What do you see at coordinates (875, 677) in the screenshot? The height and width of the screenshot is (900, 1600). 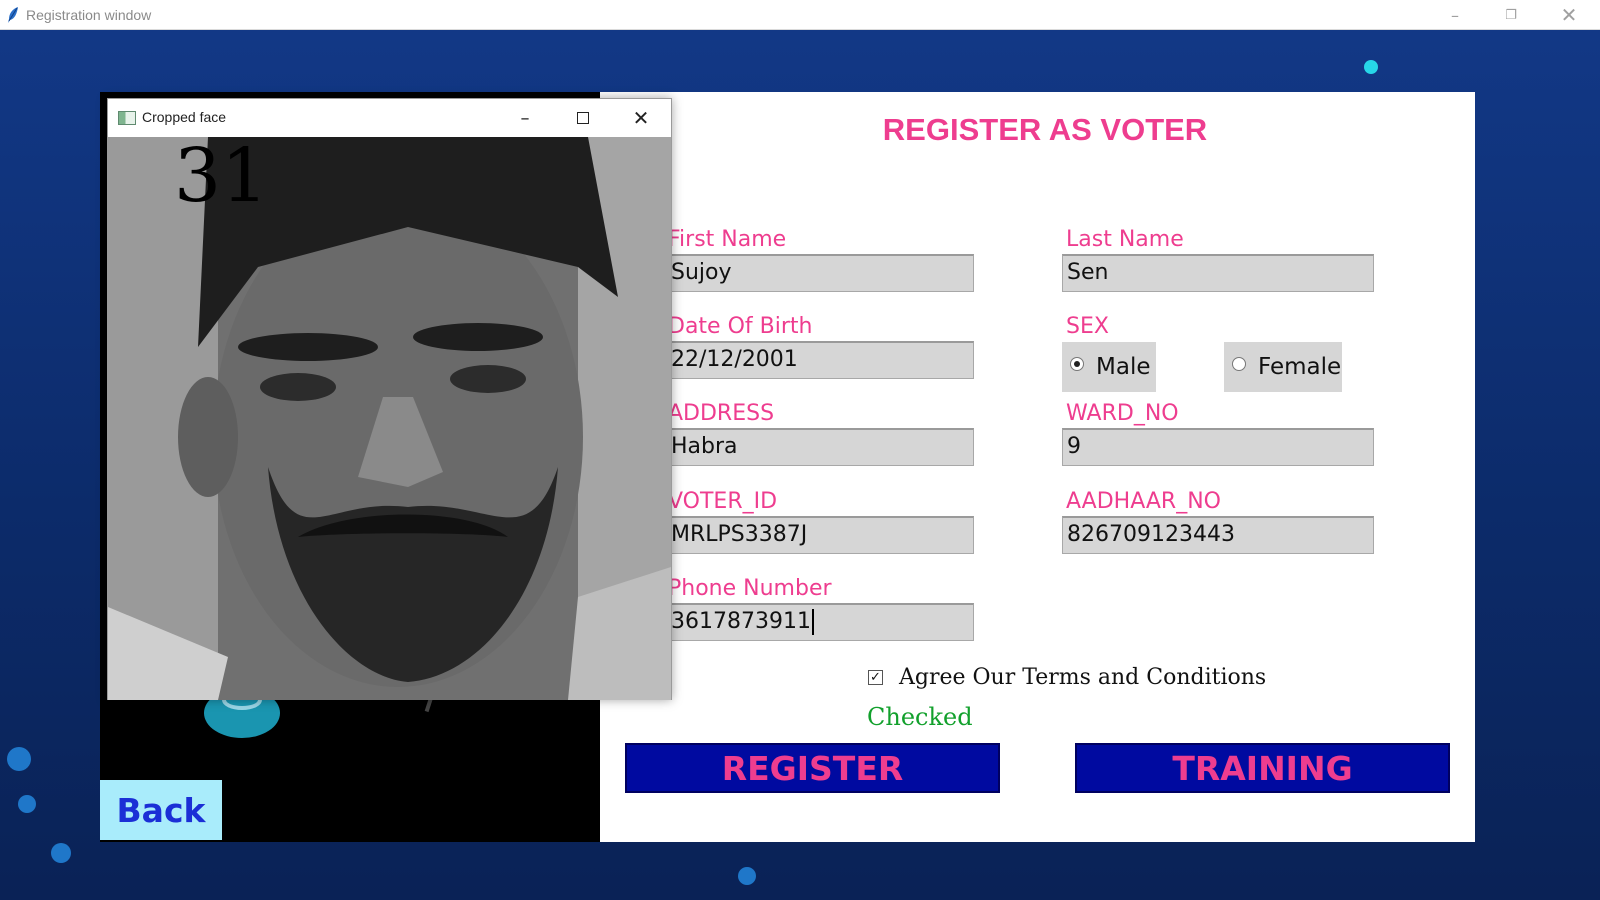 I see `checkbox-checked-icon: ✓` at bounding box center [875, 677].